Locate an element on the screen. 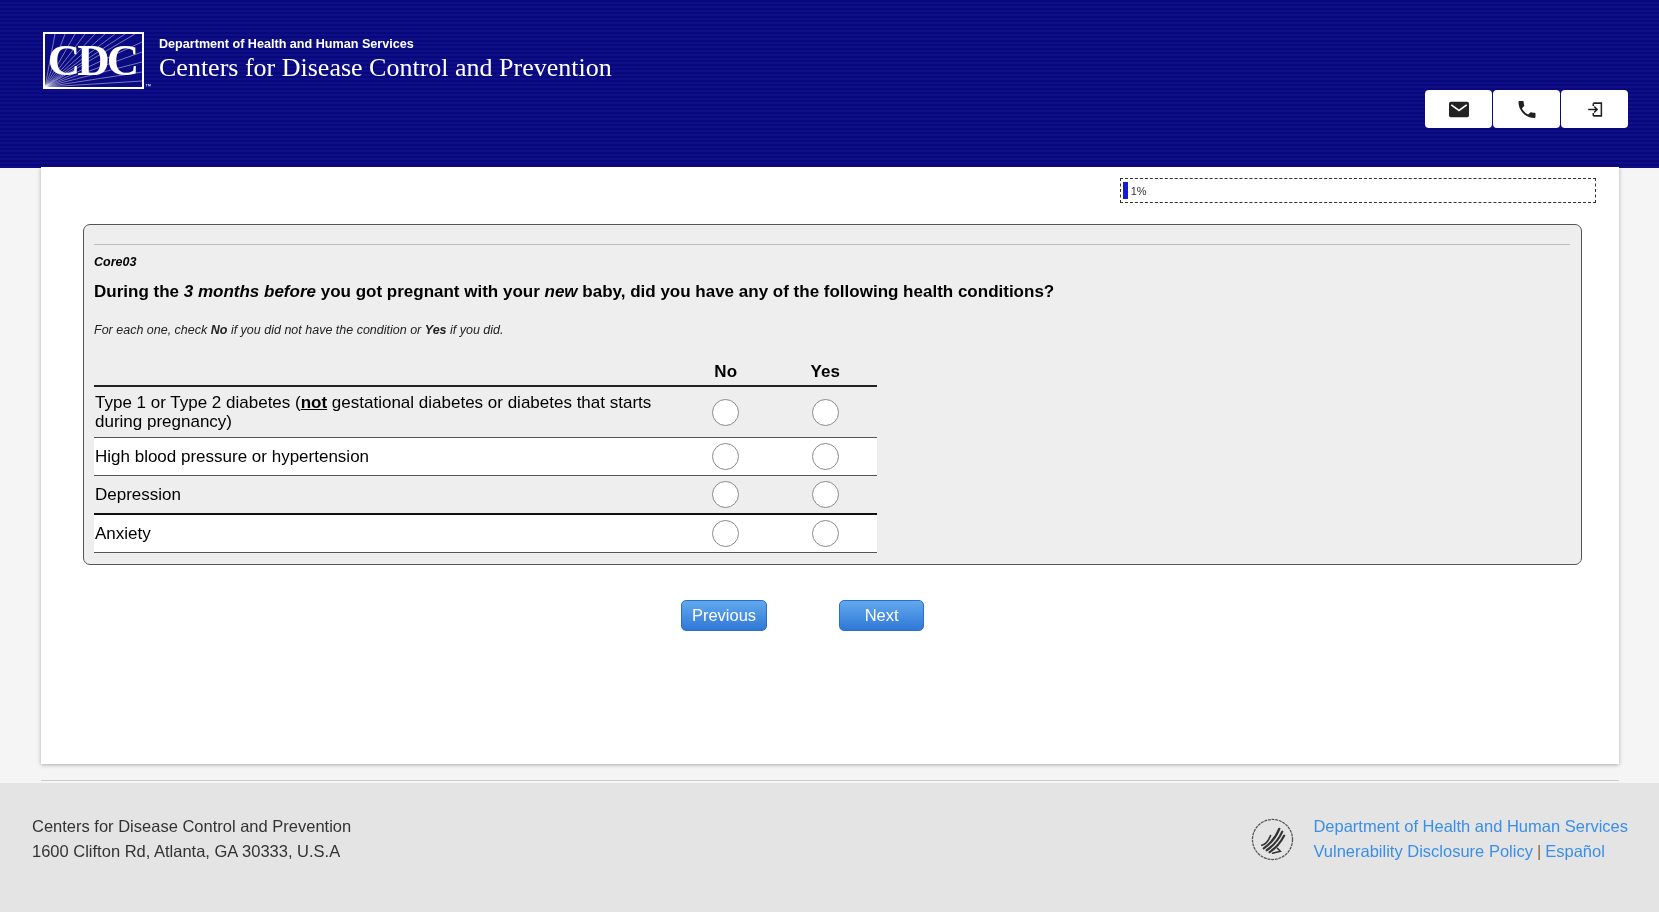  question-text: During the 3 months before you got pregnant with your new baby, did you have any of the following health conditions? is located at coordinates (575, 292).